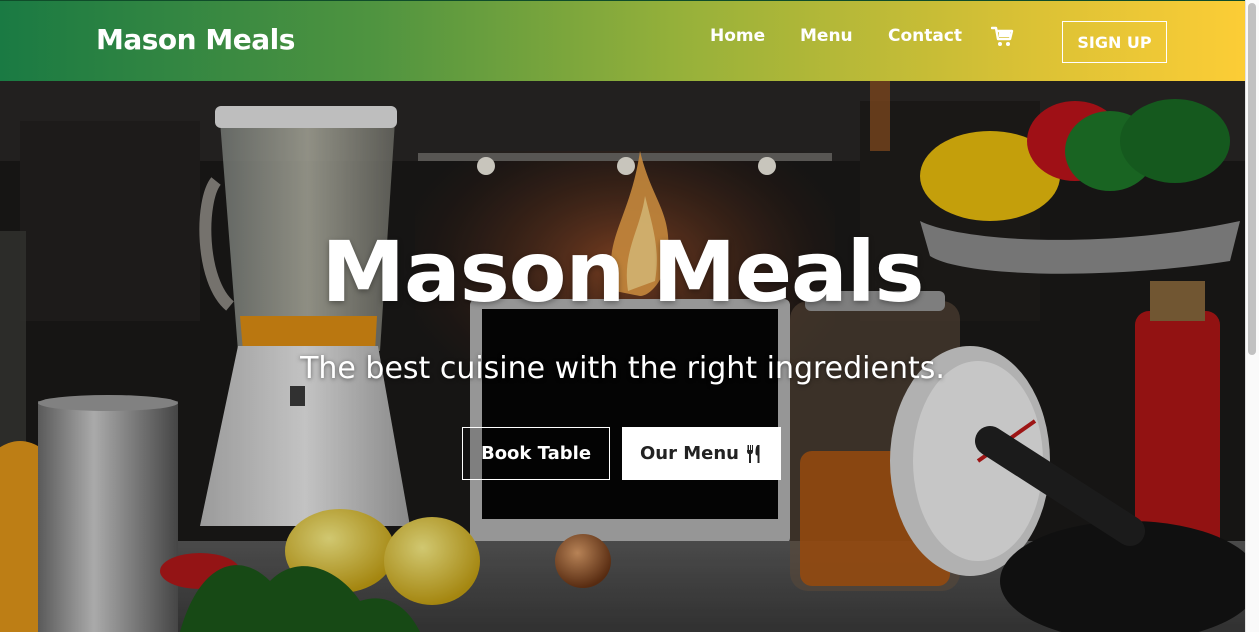  What do you see at coordinates (1252, 179) in the screenshot?
I see `scrollbar-thumb` at bounding box center [1252, 179].